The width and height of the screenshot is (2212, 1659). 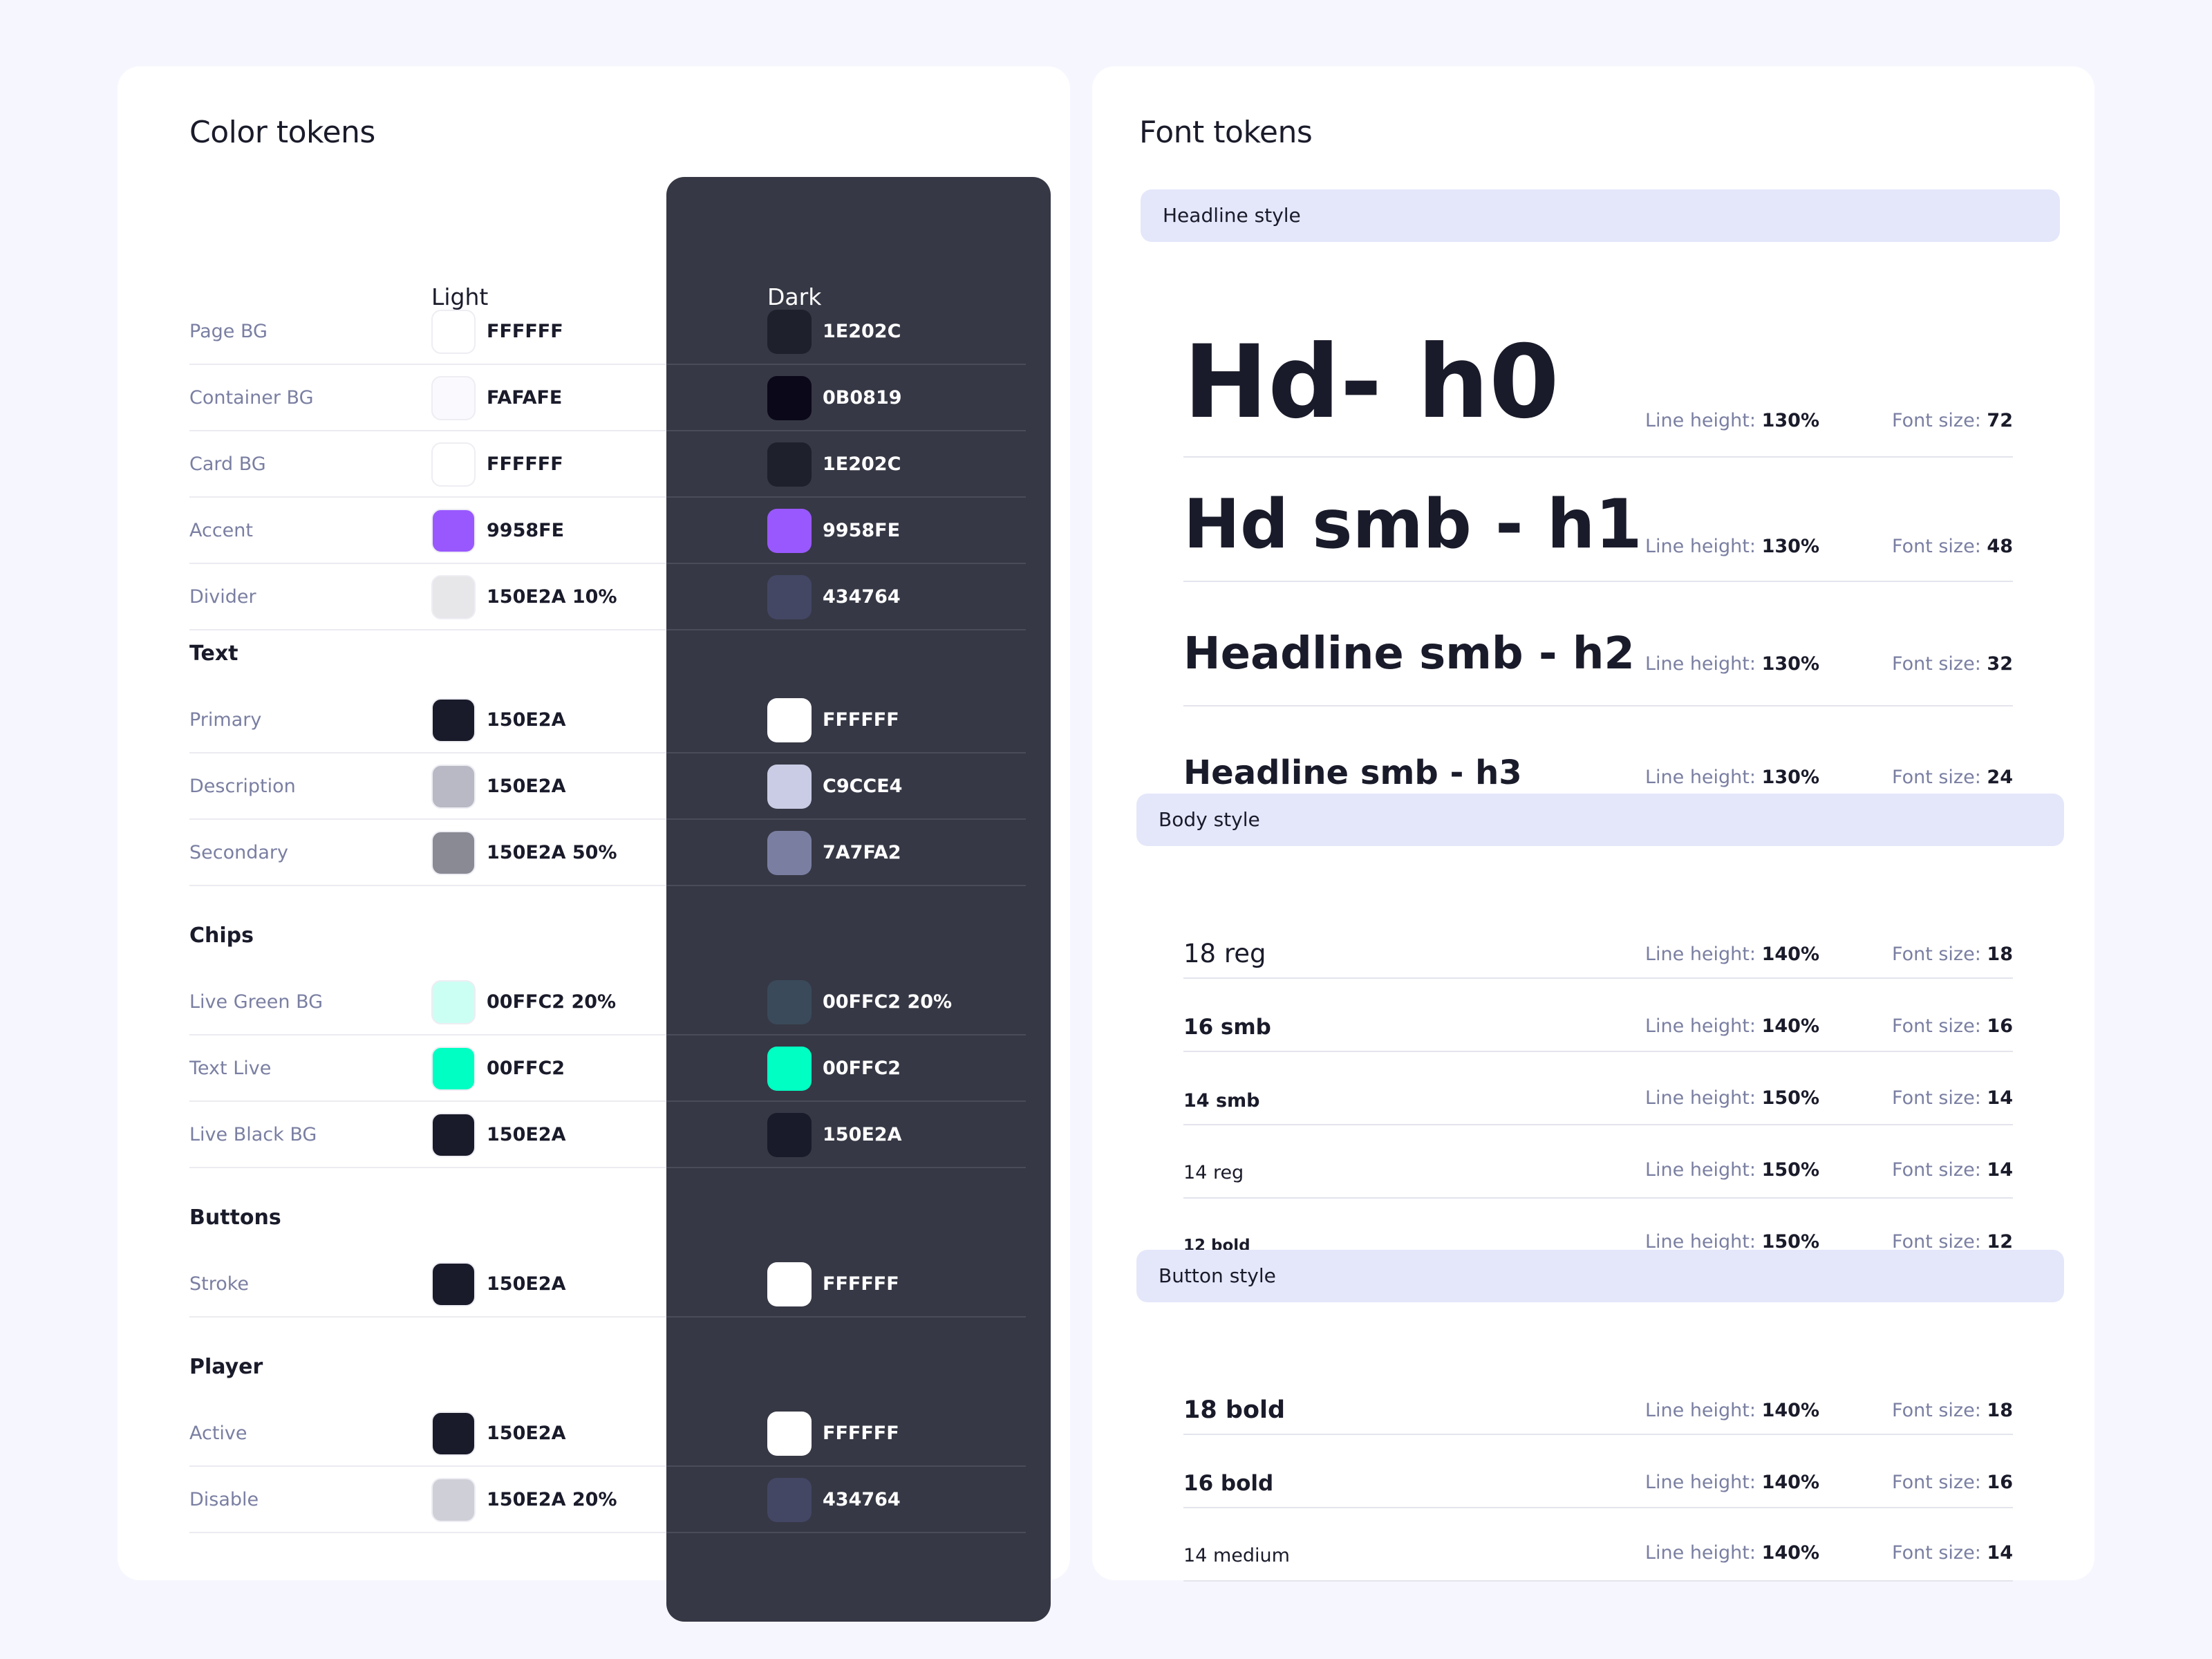 I want to click on token-name: Live Green BG, so click(x=256, y=1002).